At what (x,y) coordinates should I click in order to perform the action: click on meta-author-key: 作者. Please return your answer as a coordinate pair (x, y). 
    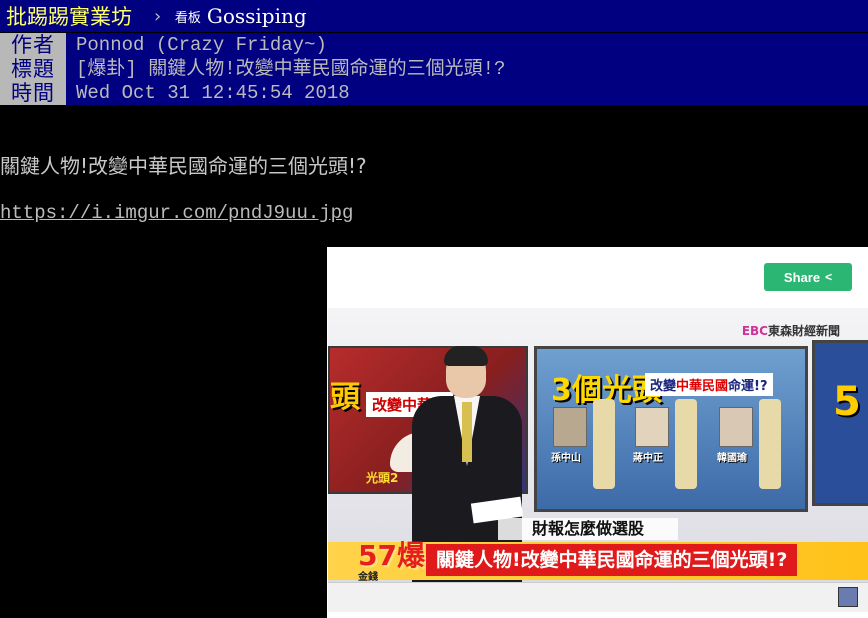
    Looking at the image, I should click on (33, 45).